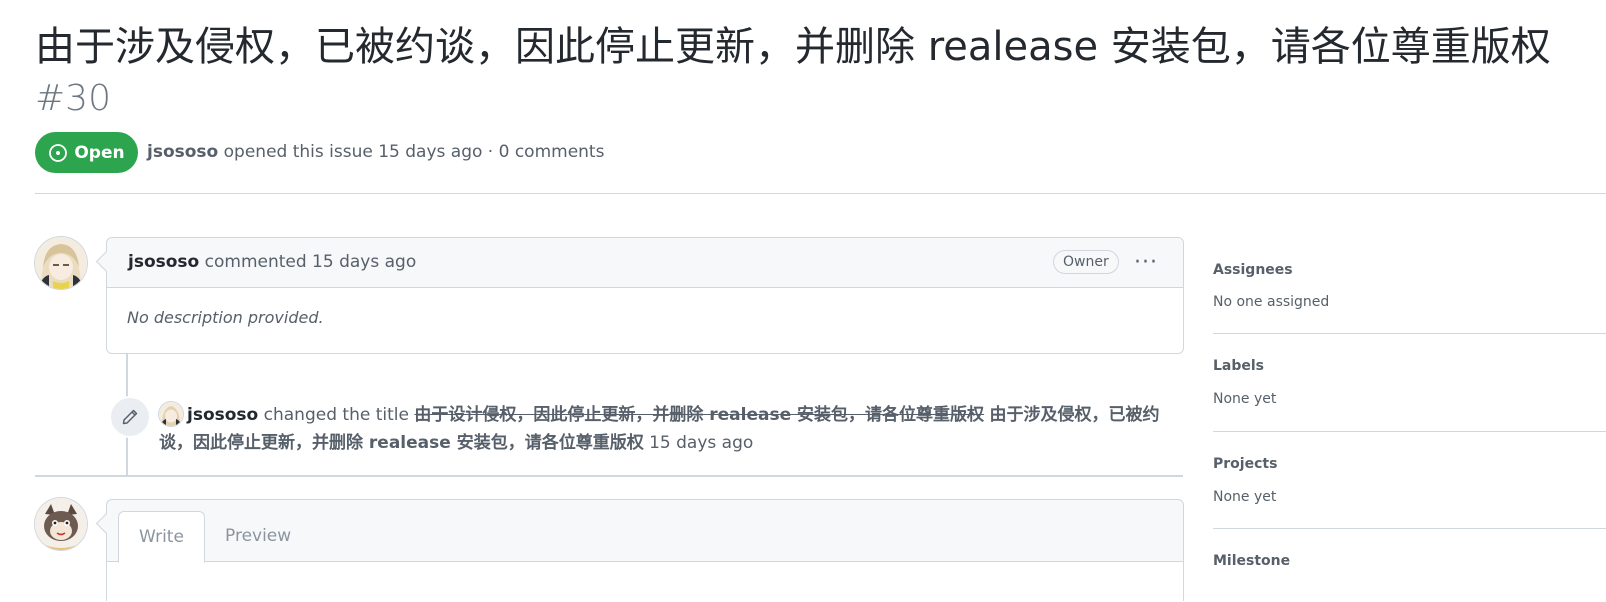 The width and height of the screenshot is (1606, 602). What do you see at coordinates (171, 414) in the screenshot?
I see `event-author-avatar` at bounding box center [171, 414].